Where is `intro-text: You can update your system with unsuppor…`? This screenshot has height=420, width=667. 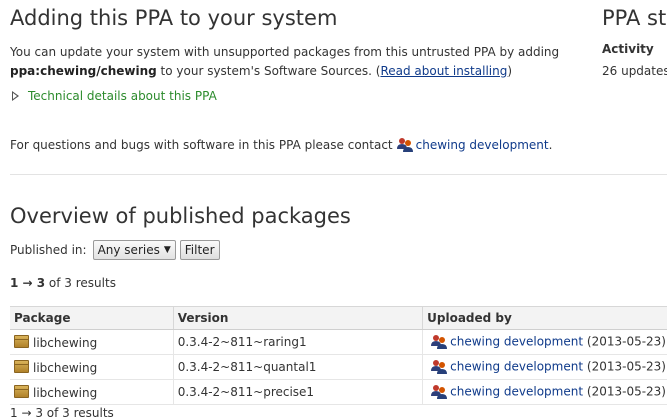 intro-text: You can update your system with unsuppor… is located at coordinates (285, 52).